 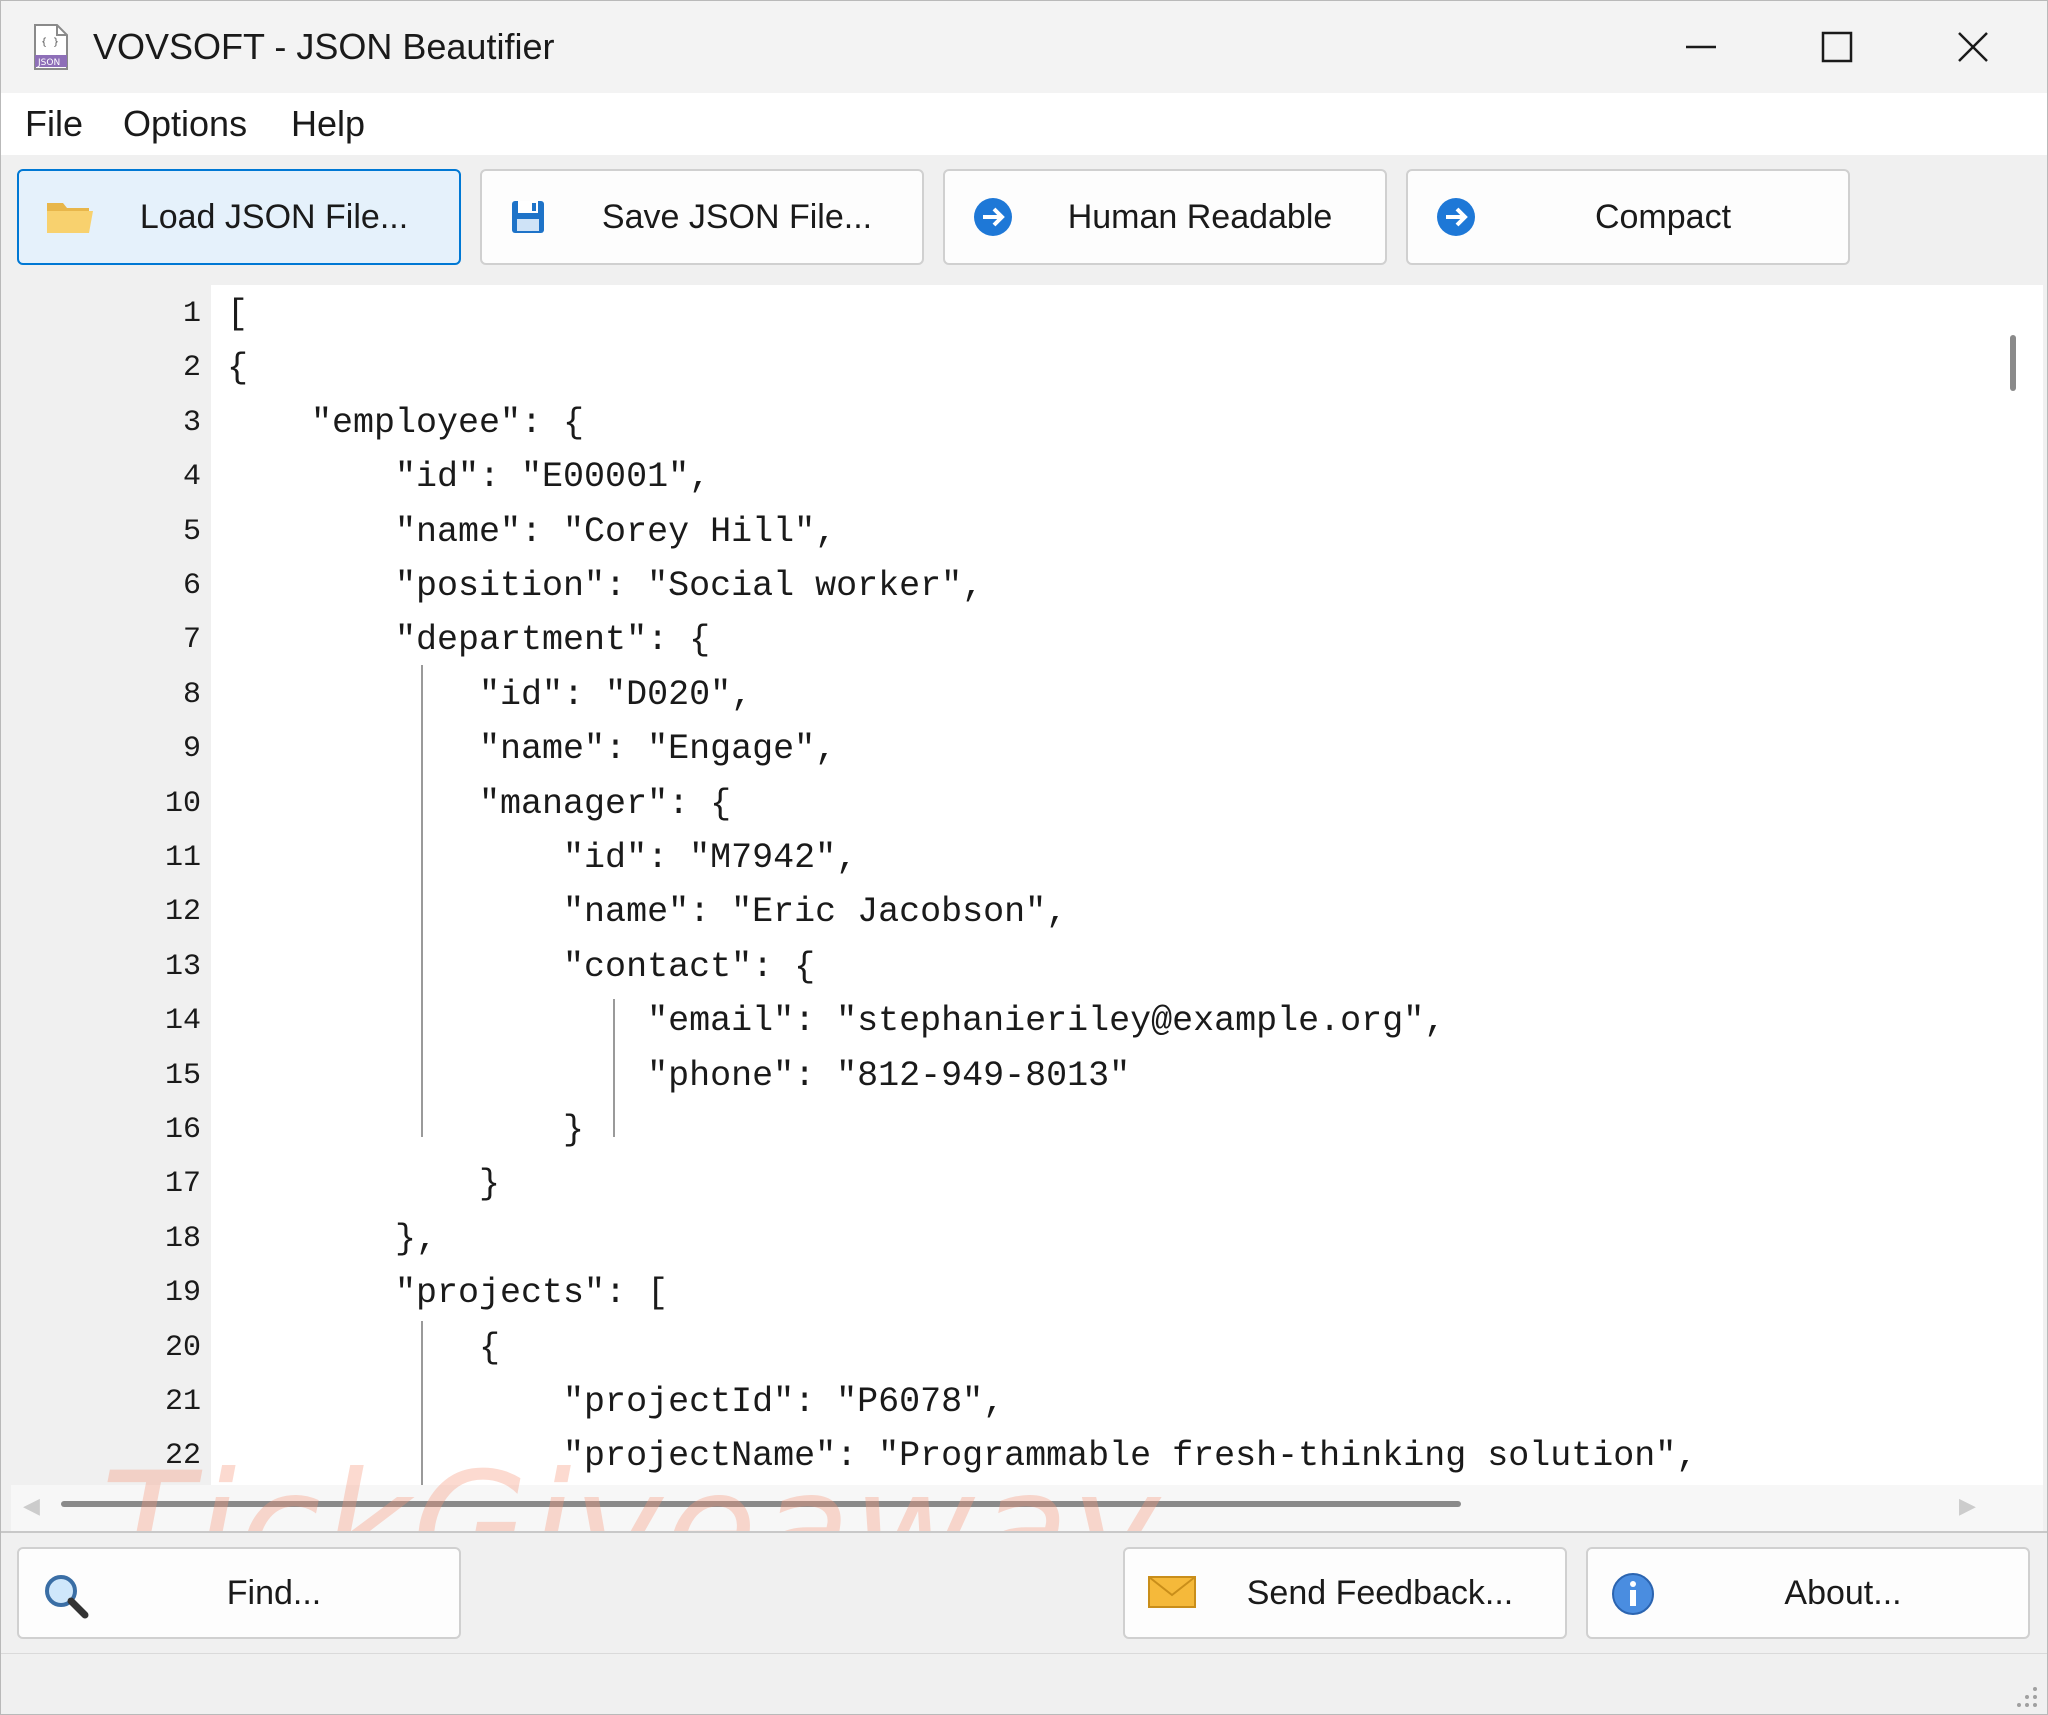 What do you see at coordinates (332, 1239) in the screenshot?
I see `code-line: },` at bounding box center [332, 1239].